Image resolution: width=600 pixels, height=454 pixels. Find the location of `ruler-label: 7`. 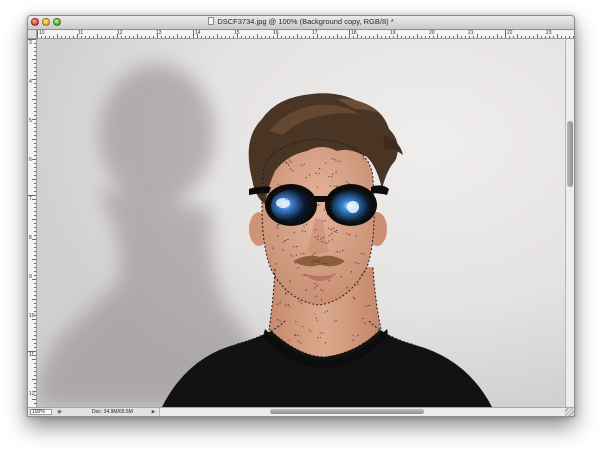

ruler-label: 7 is located at coordinates (30, 199).